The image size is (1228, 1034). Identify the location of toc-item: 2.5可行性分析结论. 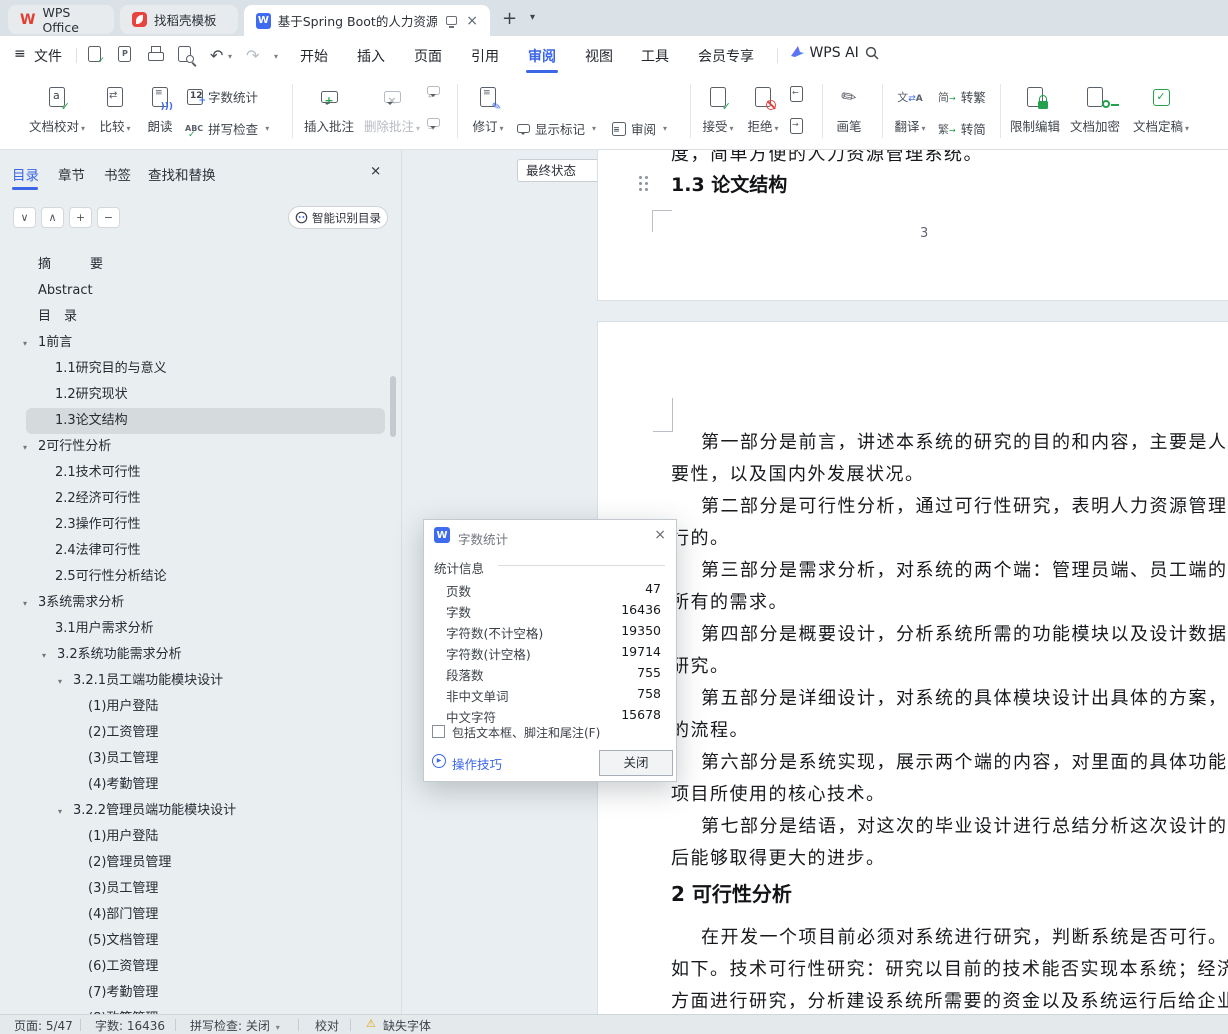
(197, 577).